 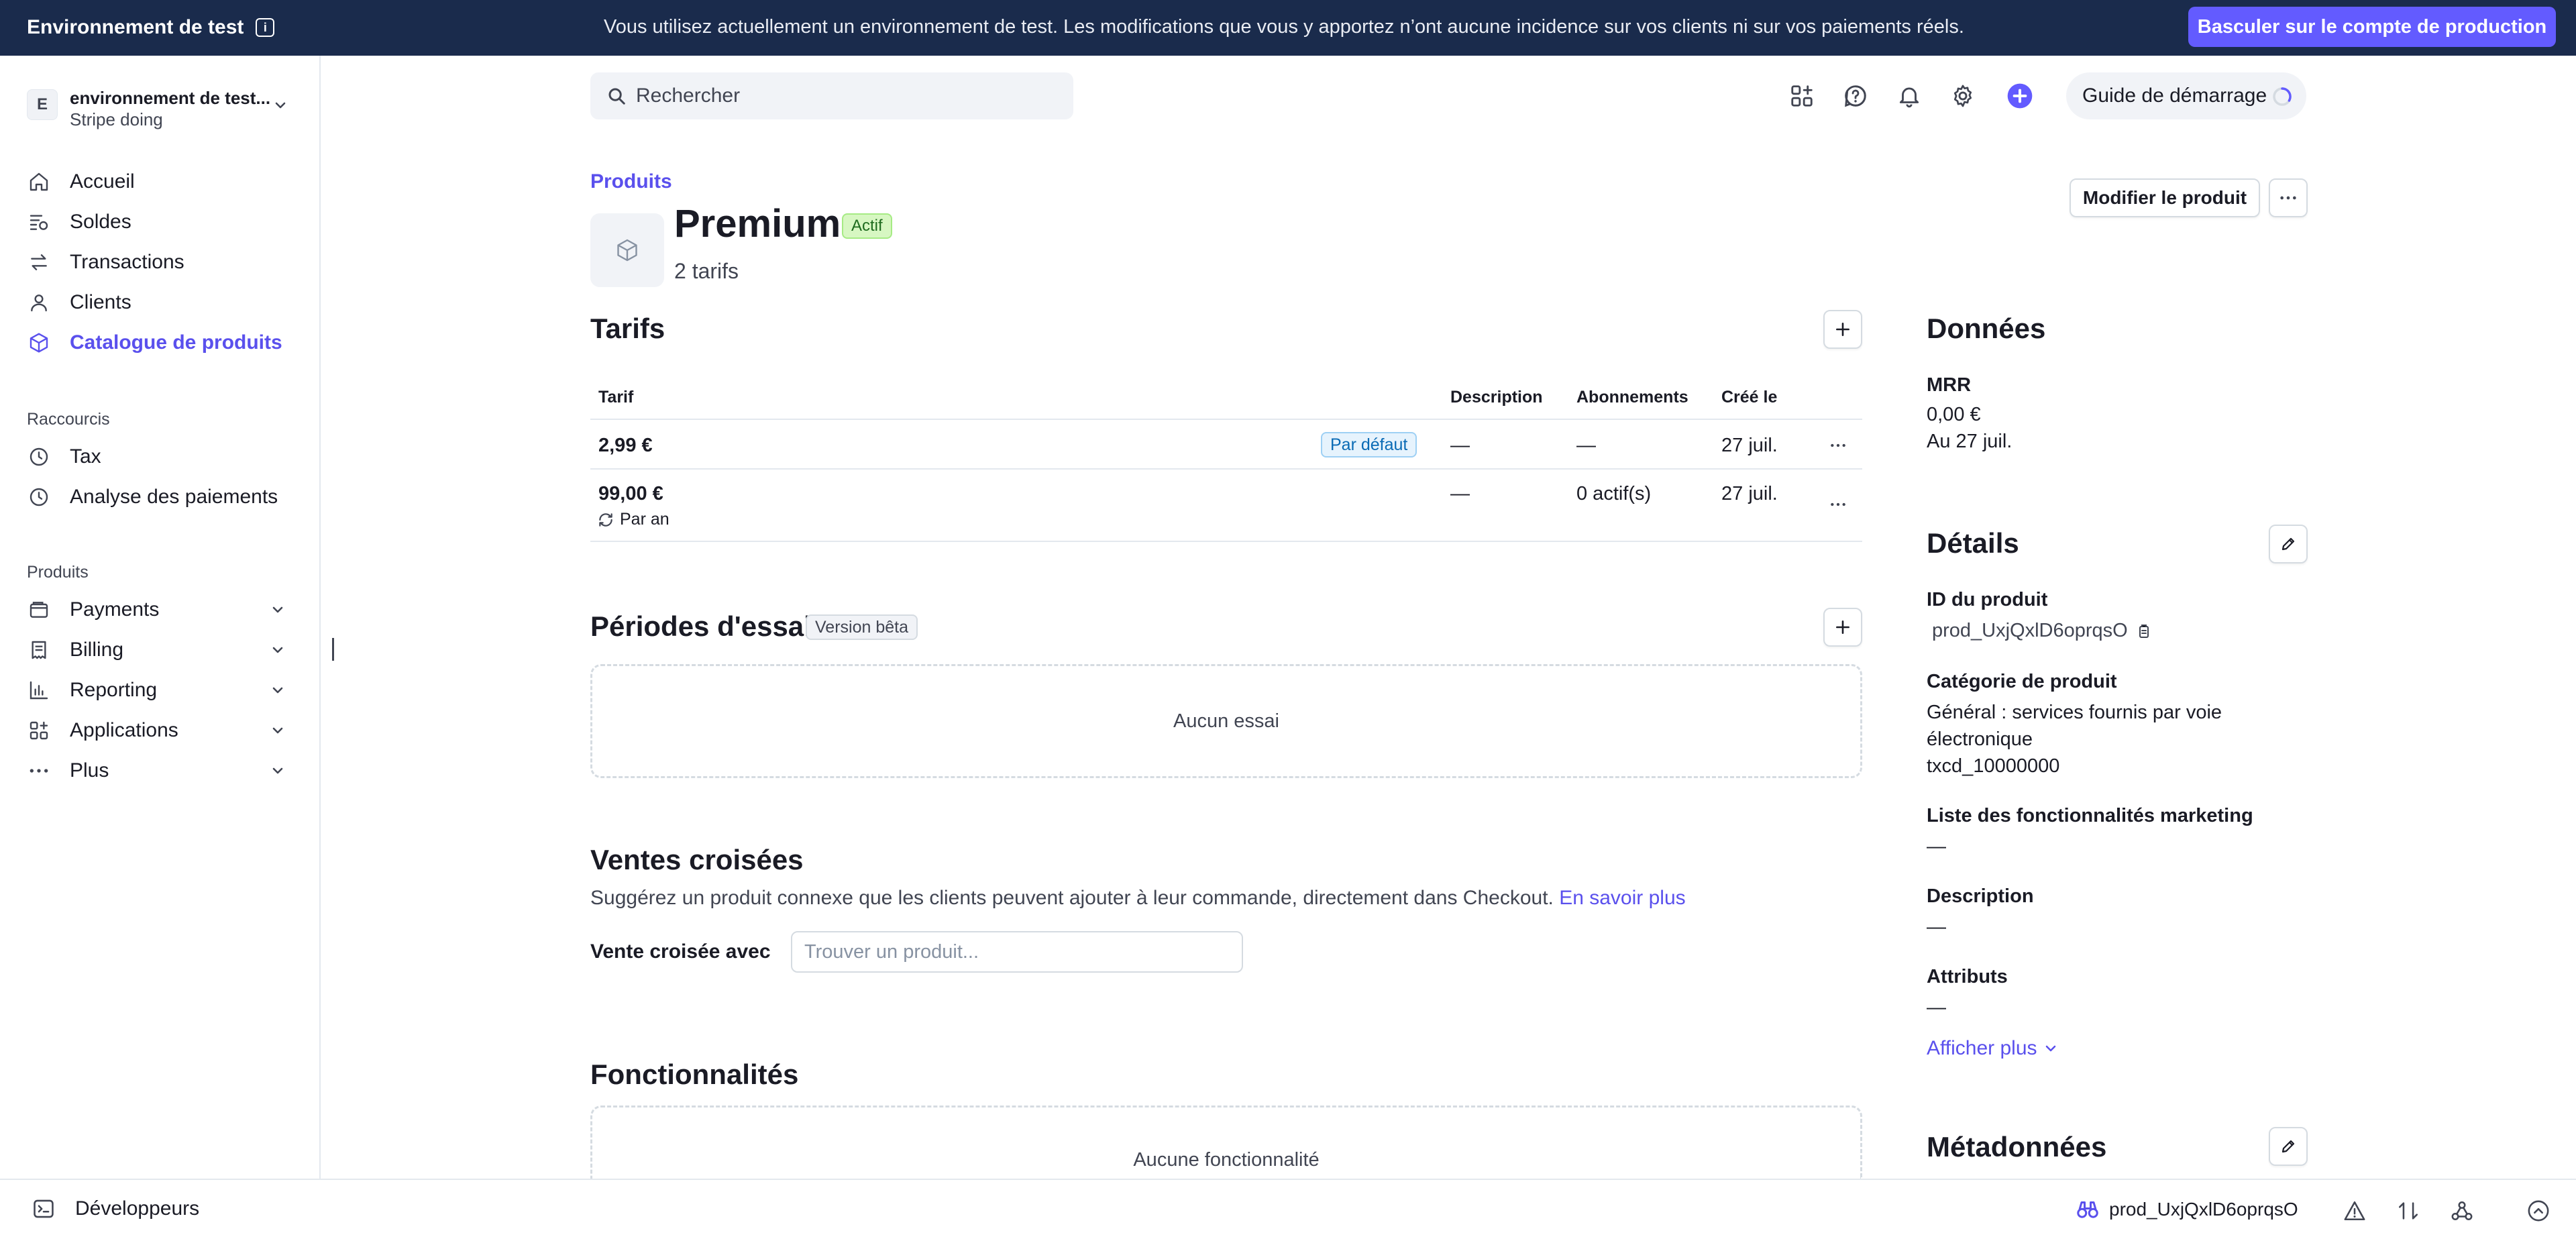 I want to click on interval-label: Par an, so click(x=644, y=519).